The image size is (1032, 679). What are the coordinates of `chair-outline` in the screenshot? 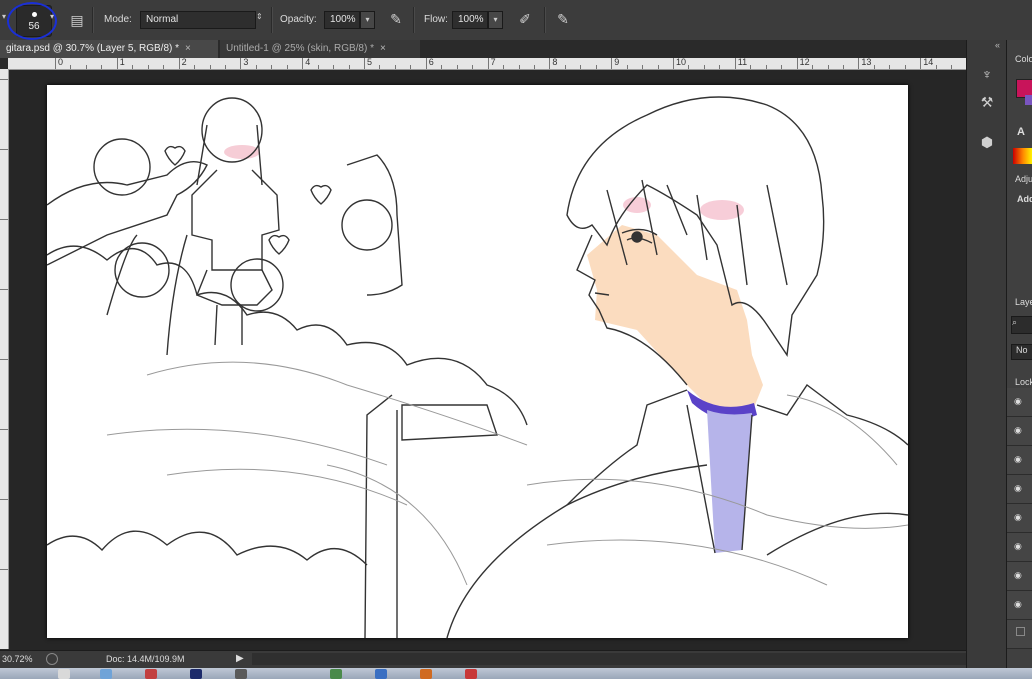 It's located at (431, 516).